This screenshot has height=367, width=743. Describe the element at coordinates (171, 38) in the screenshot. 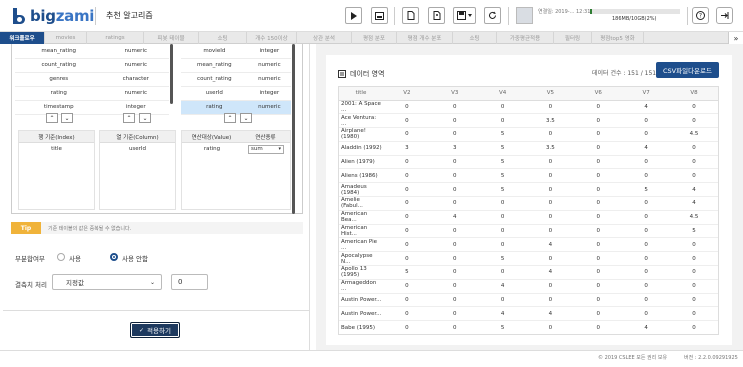

I see `tab-item: 피봇 테이블` at that location.